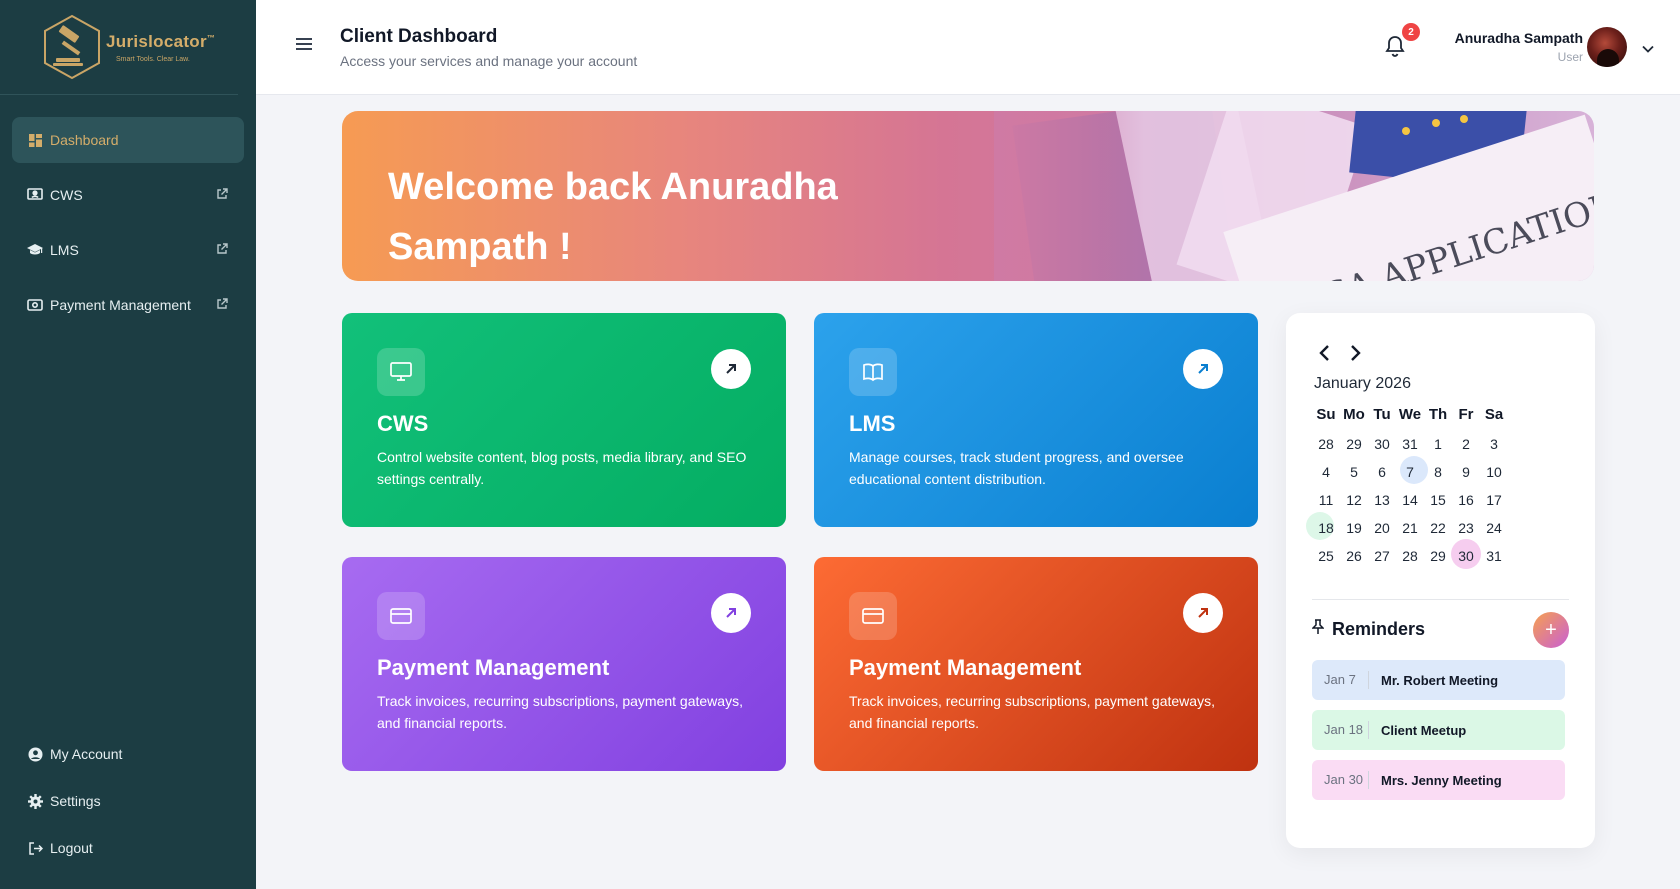 The image size is (1680, 889). I want to click on sidebar-item-label: Logout, so click(71, 848).